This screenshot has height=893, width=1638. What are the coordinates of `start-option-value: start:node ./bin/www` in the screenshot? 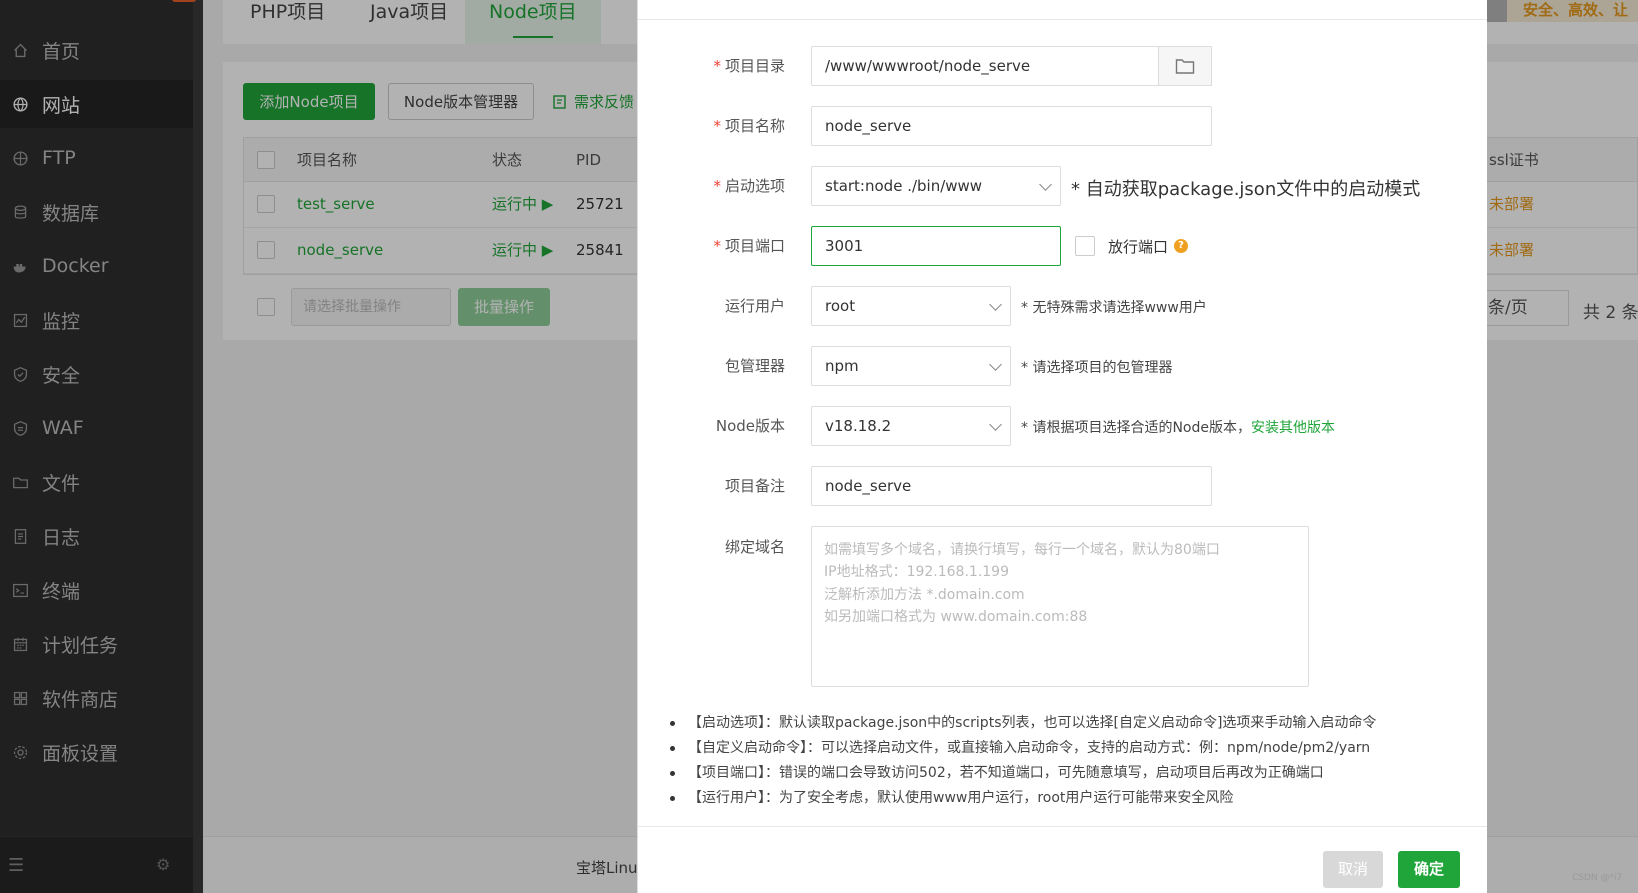 It's located at (904, 186).